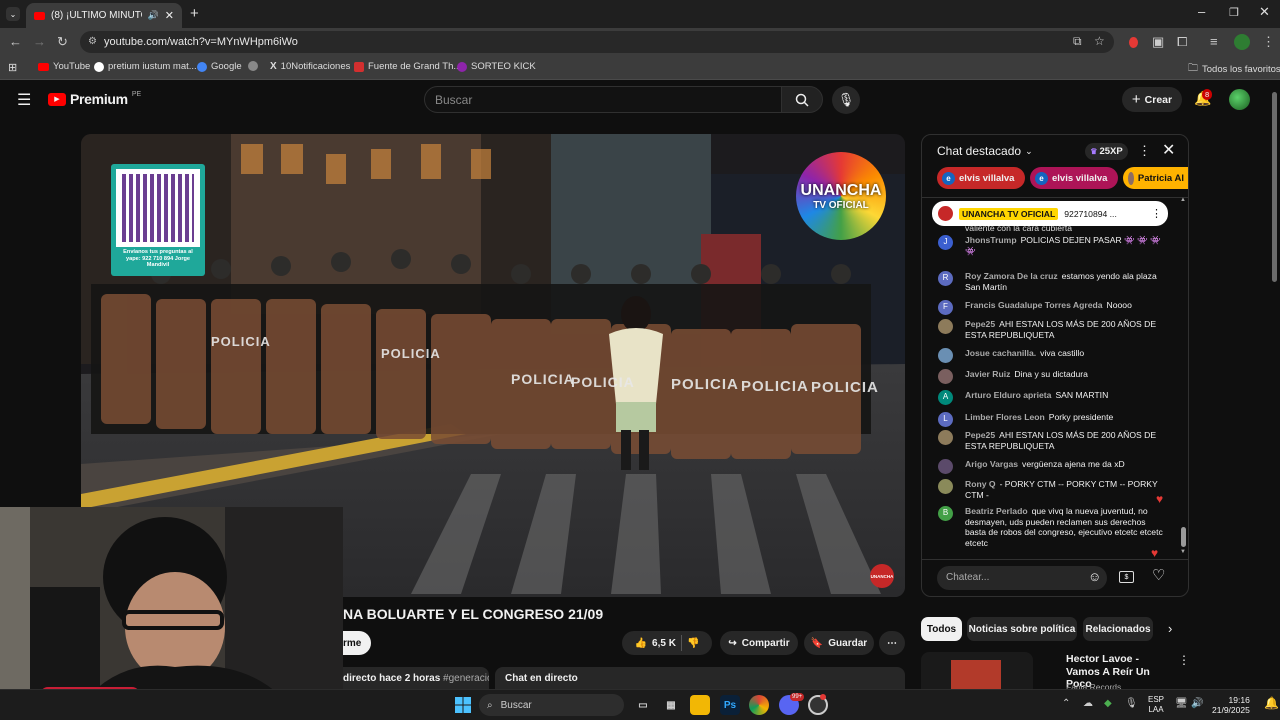 The width and height of the screenshot is (1280, 720). What do you see at coordinates (700, 705) in the screenshot?
I see `file-explorer-icon` at bounding box center [700, 705].